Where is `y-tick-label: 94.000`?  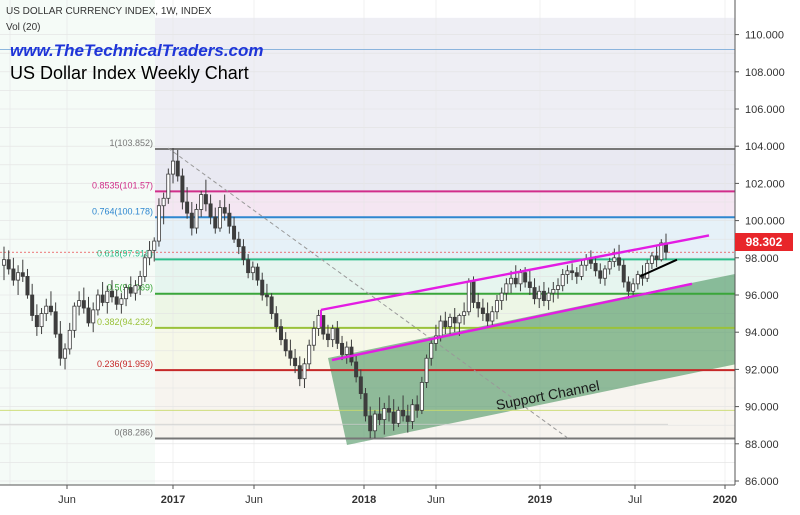
y-tick-label: 94.000 is located at coordinates (762, 333).